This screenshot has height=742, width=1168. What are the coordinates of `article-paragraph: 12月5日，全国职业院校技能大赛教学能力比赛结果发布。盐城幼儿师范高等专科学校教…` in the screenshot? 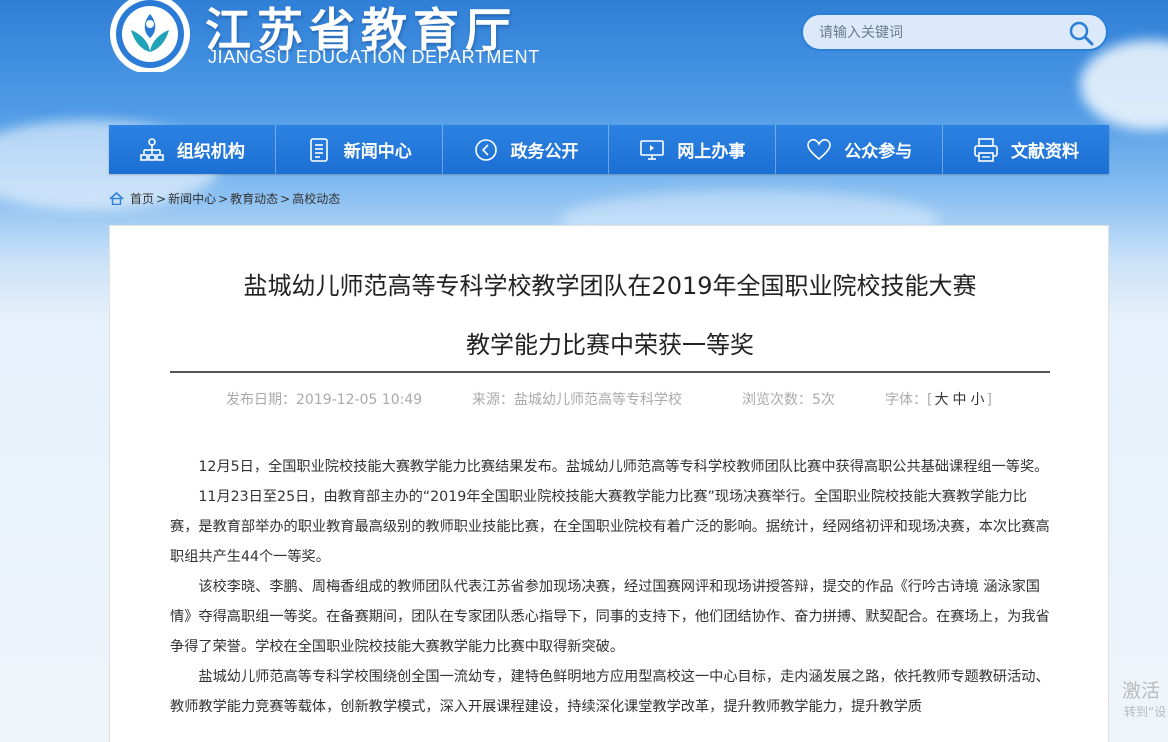 It's located at (623, 467).